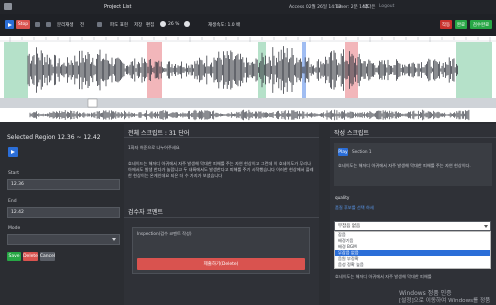 This screenshot has width=496, height=305. Describe the element at coordinates (117, 7) in the screenshot. I see `project-list-link: Project List` at that location.